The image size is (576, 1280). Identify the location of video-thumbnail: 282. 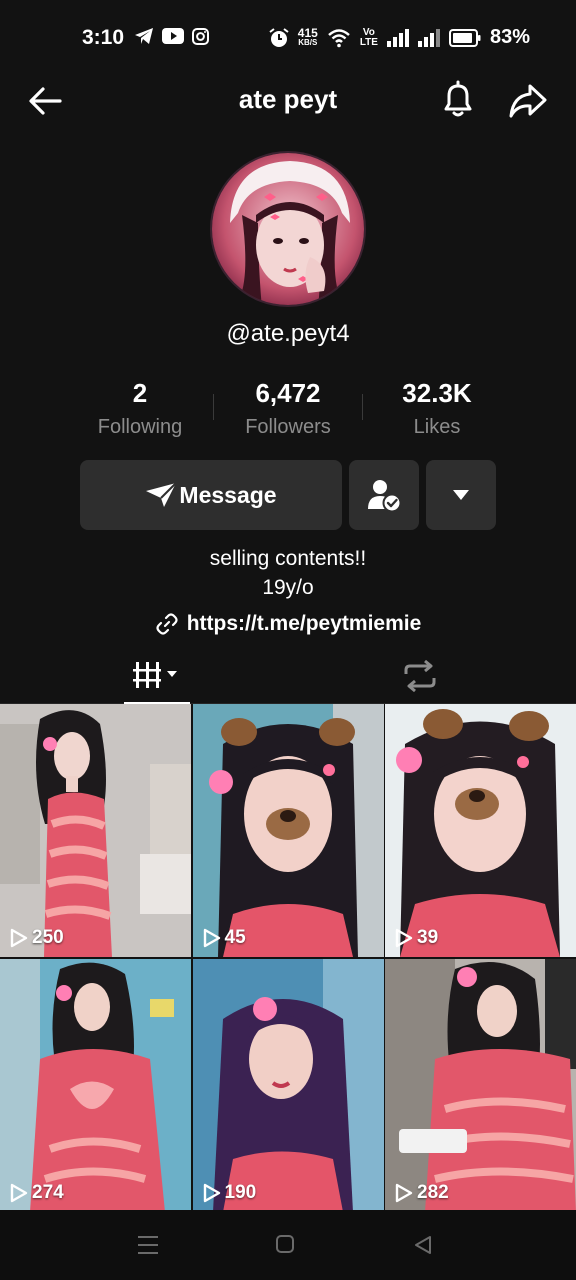
(480, 1085).